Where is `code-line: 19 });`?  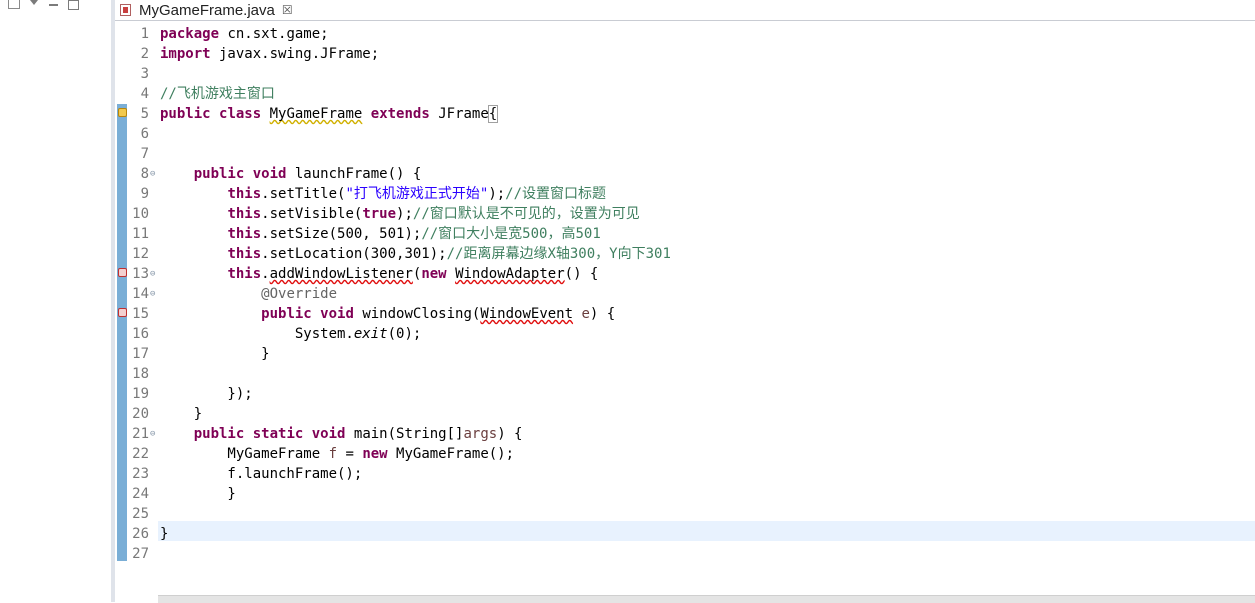 code-line: 19 }); is located at coordinates (693, 391).